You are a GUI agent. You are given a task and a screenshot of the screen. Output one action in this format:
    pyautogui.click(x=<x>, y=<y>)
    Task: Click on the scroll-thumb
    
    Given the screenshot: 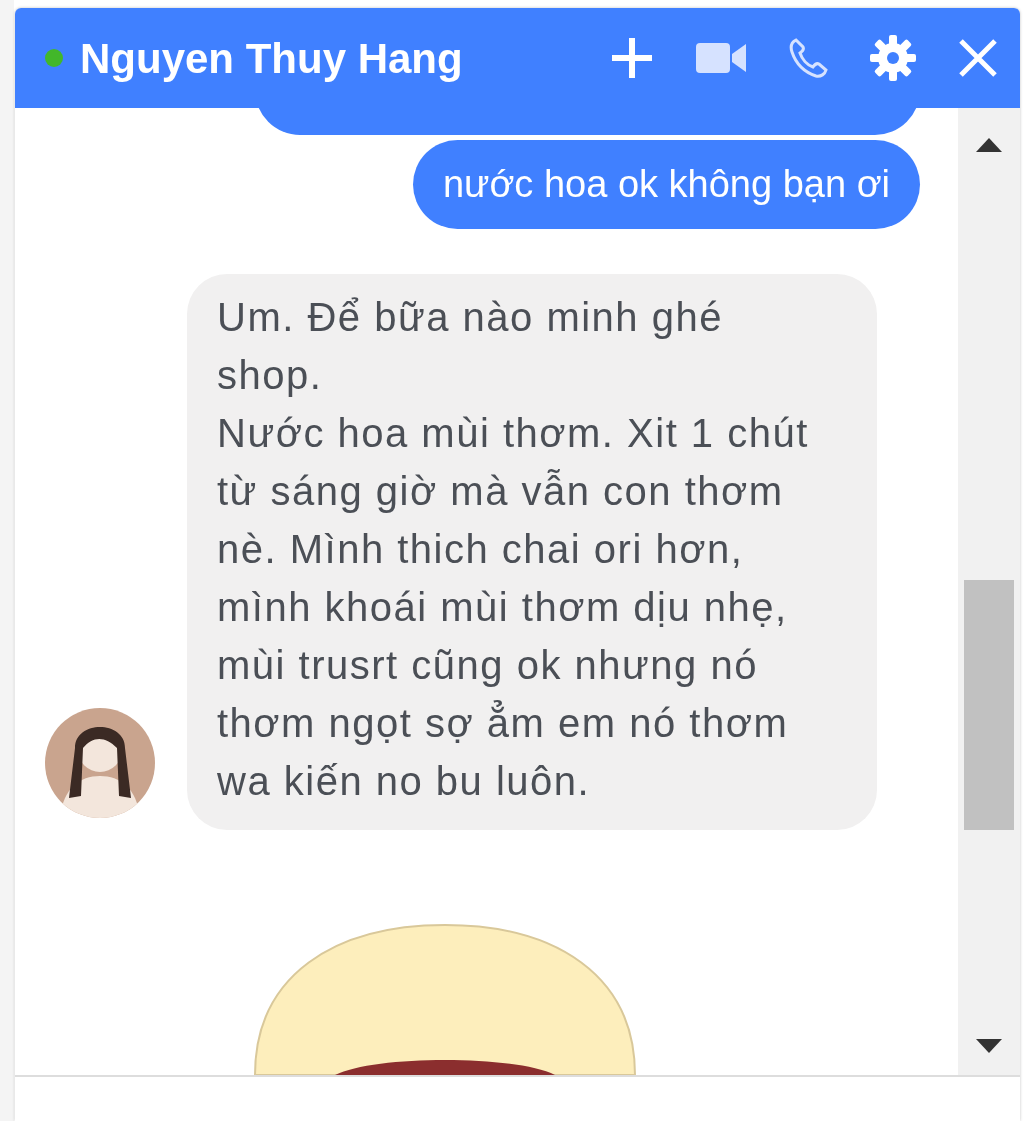 What is the action you would take?
    pyautogui.click(x=989, y=705)
    